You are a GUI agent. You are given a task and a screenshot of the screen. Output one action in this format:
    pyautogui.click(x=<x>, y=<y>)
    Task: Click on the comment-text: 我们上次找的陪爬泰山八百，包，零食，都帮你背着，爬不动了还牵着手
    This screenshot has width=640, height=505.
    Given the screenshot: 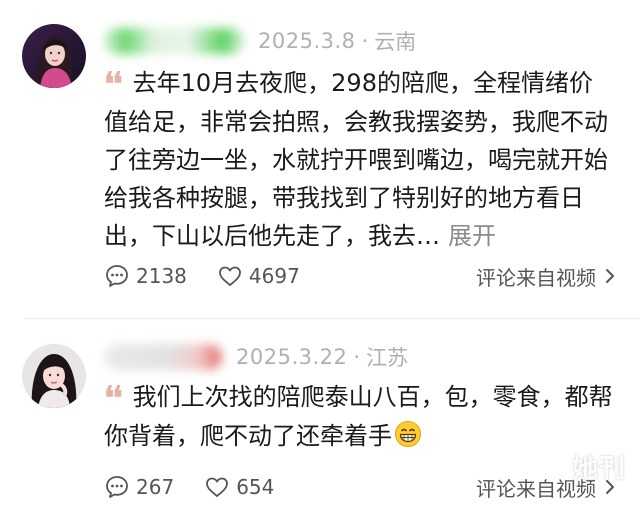 What is the action you would take?
    pyautogui.click(x=358, y=416)
    